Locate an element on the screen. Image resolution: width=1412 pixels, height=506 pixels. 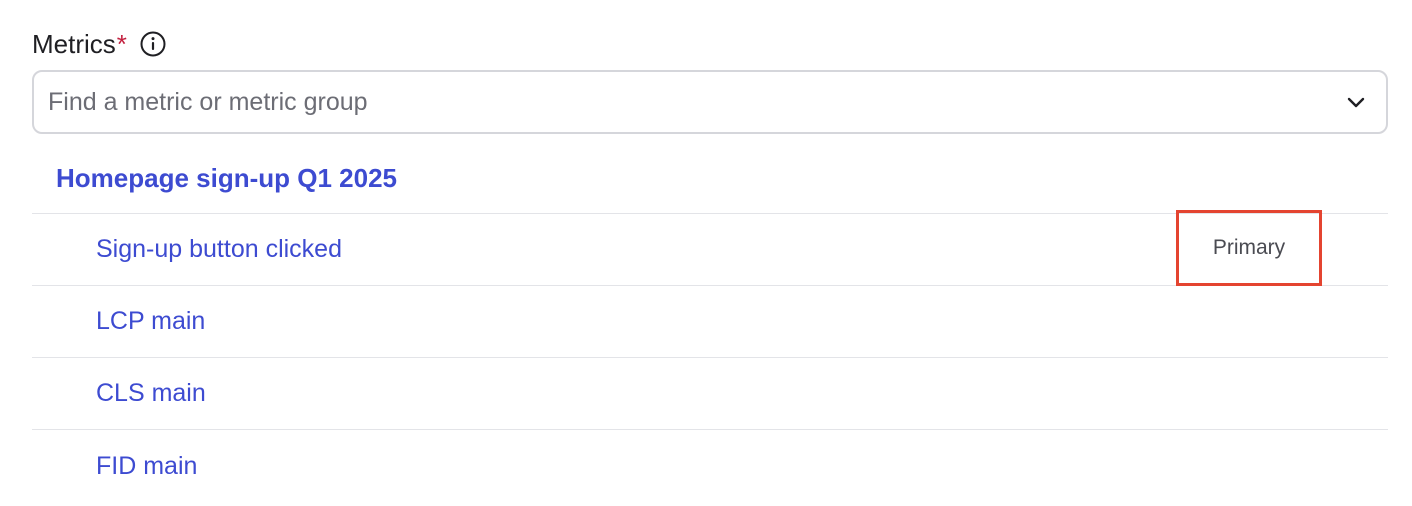
metric-name: CLS main is located at coordinates (151, 393).